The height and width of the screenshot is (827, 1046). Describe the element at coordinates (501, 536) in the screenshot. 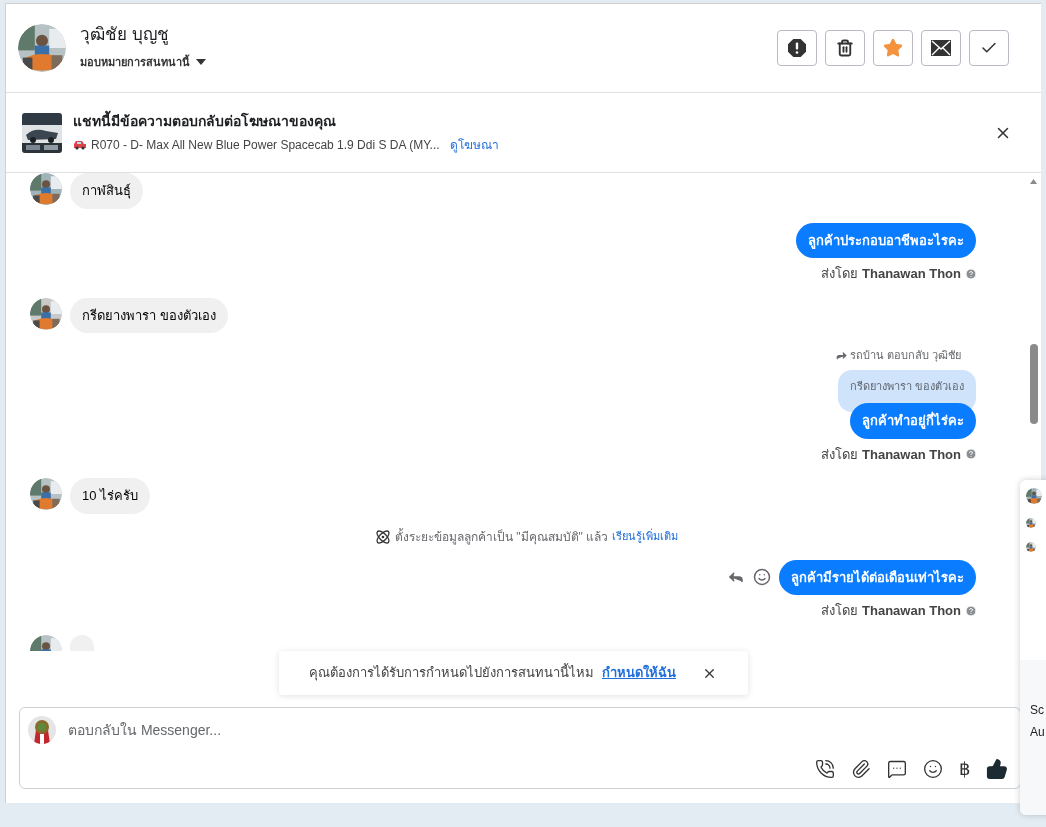

I see `notice-text: ตั้งระยะข้อมูลลูกค้าเป็น "มีคุณสมบัติ" แล้ว` at that location.